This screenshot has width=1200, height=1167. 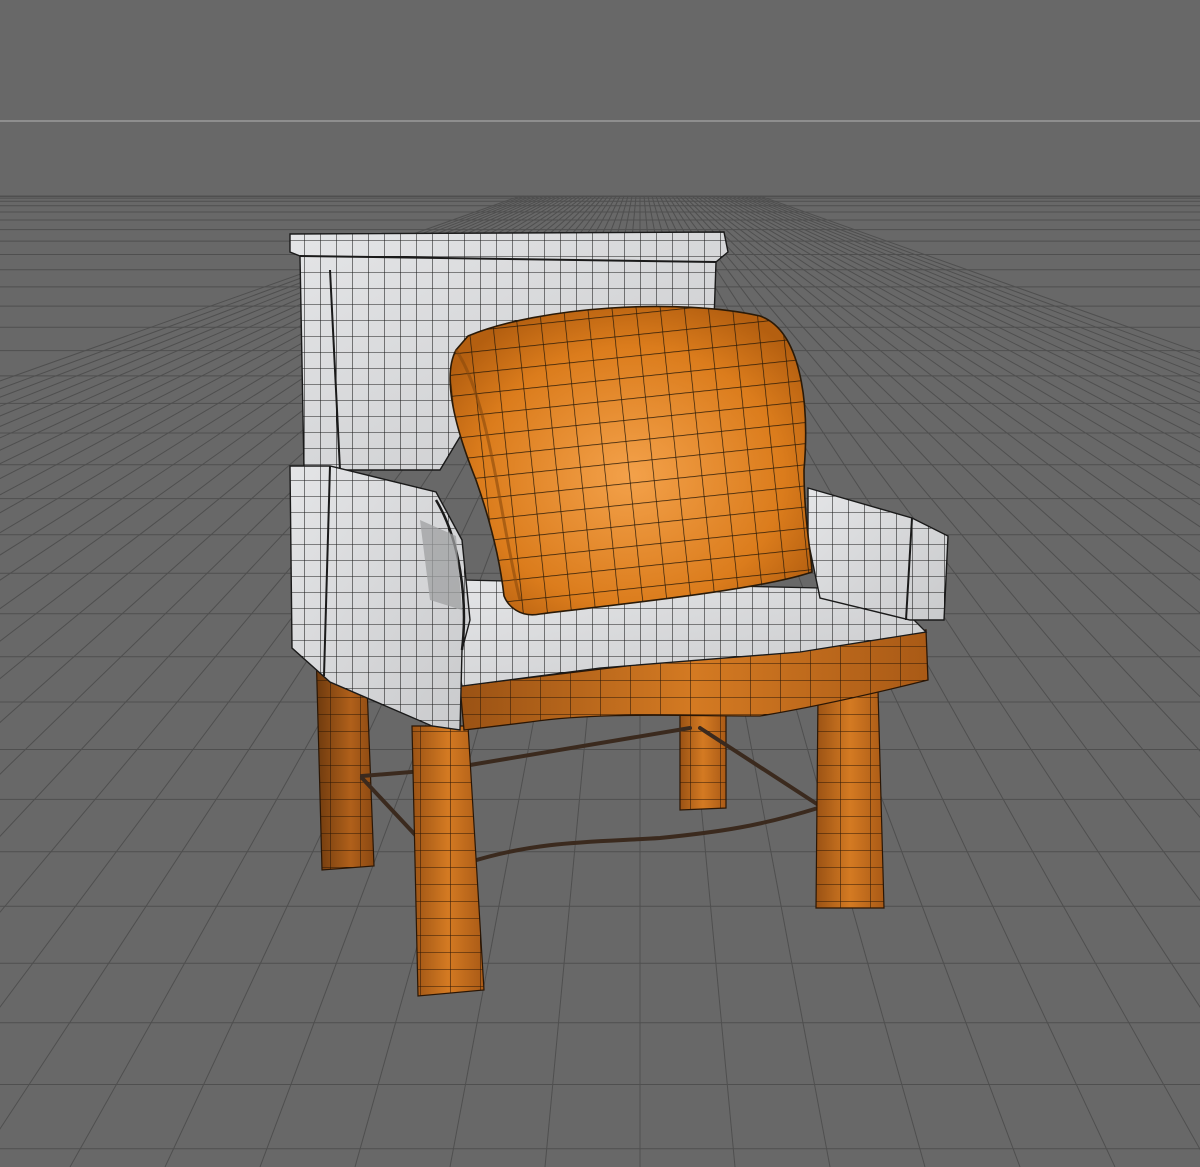 I want to click on front-right-leg, so click(x=850, y=799).